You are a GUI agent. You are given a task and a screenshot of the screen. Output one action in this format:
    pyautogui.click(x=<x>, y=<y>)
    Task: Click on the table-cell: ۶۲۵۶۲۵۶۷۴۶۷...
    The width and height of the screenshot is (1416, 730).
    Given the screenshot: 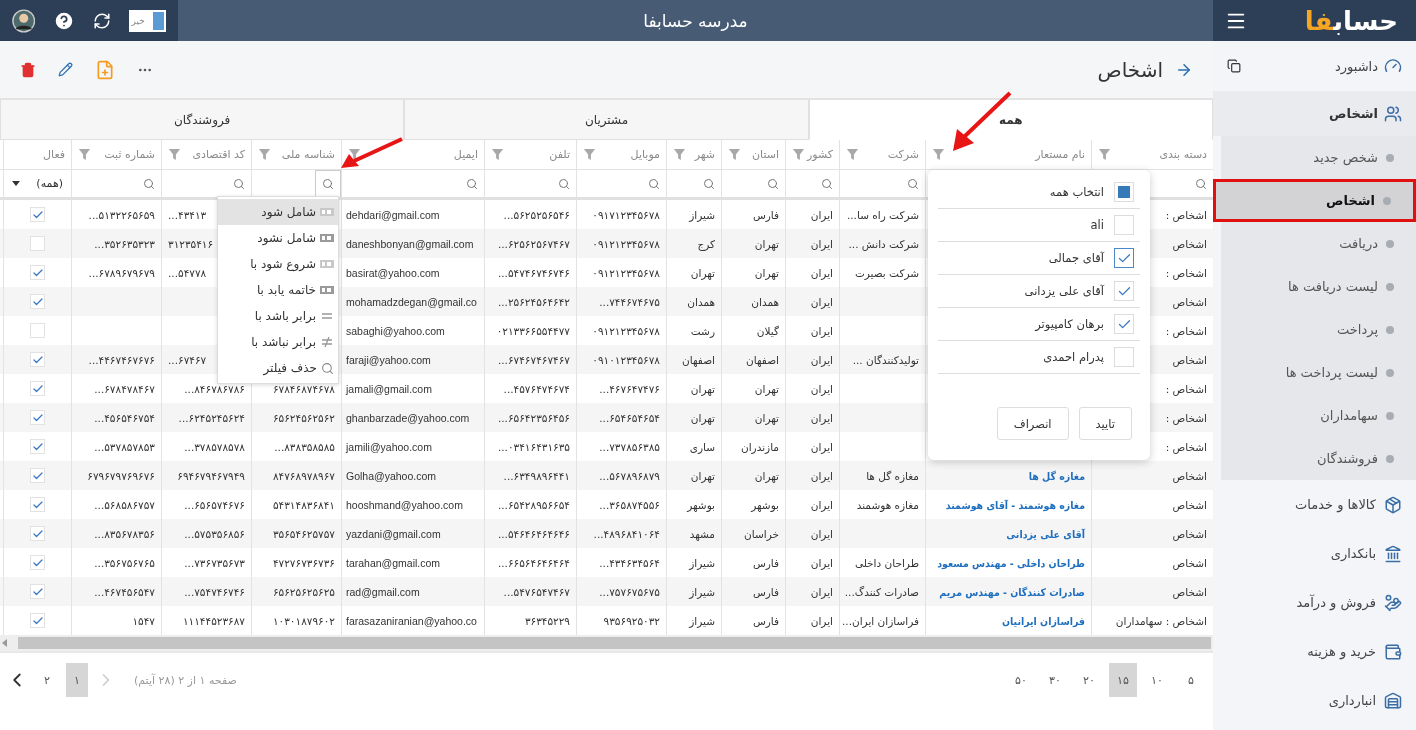 What is the action you would take?
    pyautogui.click(x=533, y=243)
    